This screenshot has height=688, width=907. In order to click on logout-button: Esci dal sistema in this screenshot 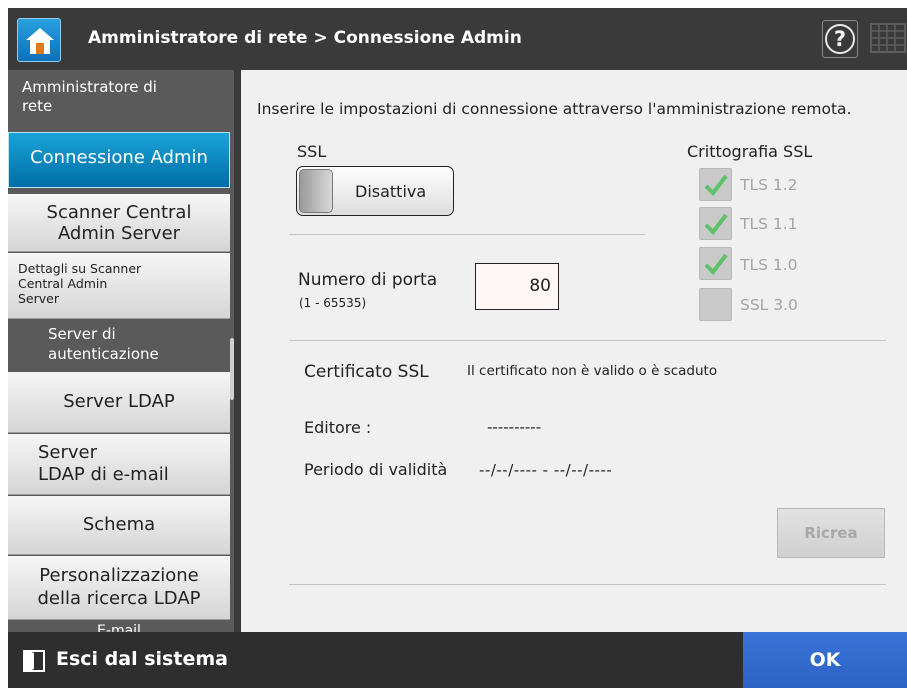, I will do `click(133, 660)`.